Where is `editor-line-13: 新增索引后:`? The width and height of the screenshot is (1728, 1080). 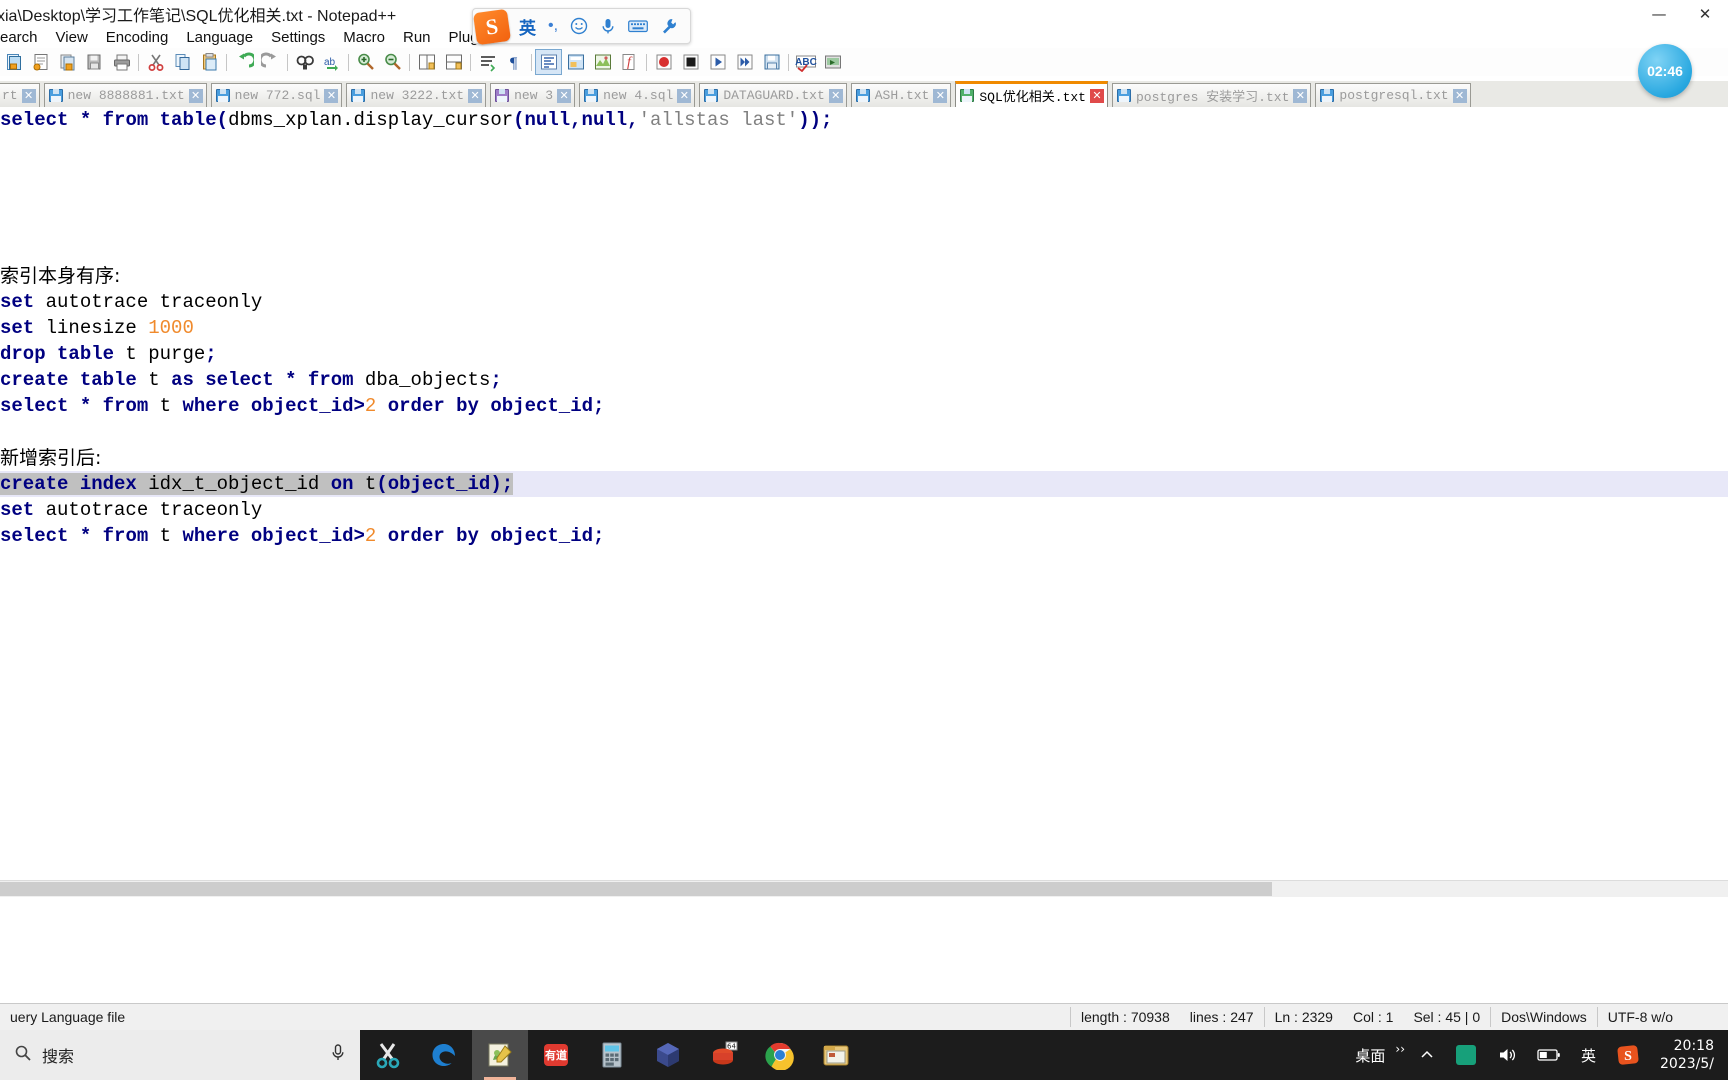
editor-line-13: 新增索引后: is located at coordinates (864, 458).